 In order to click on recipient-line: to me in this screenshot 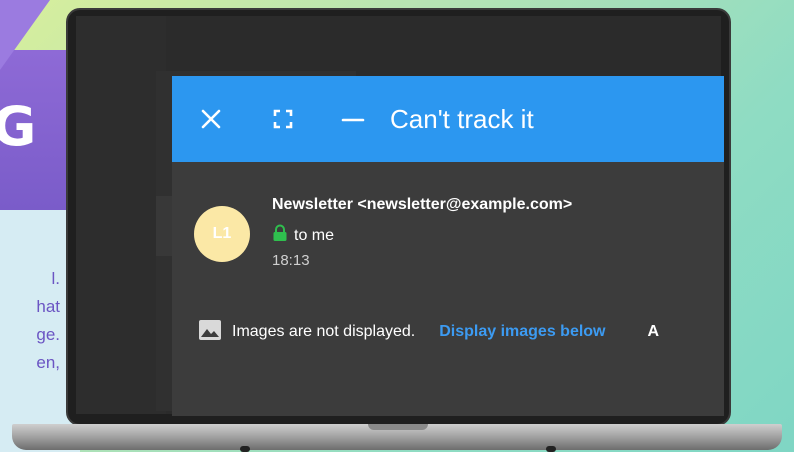, I will do `click(303, 235)`.